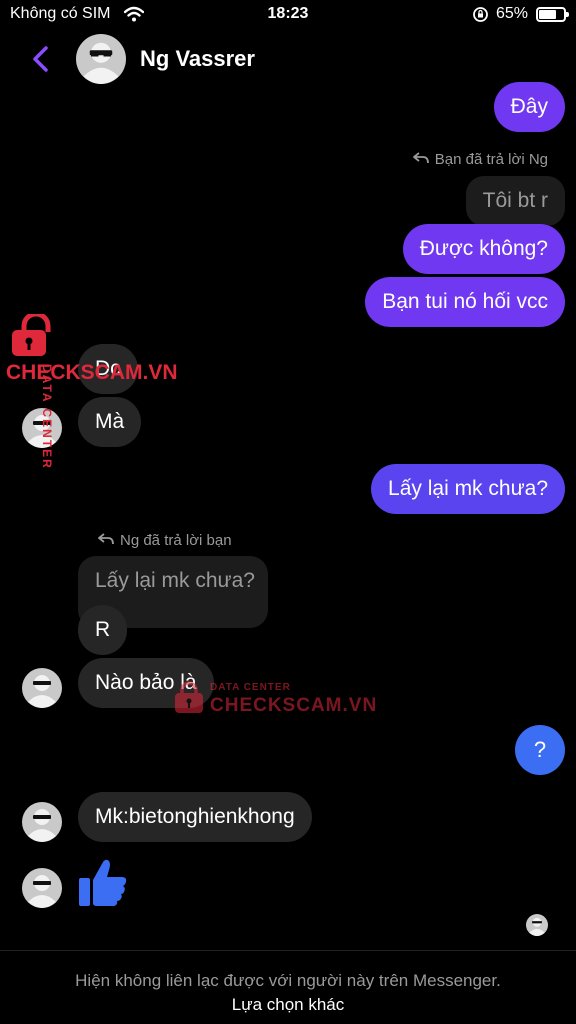  Describe the element at coordinates (468, 489) in the screenshot. I see `outgoing-message: Lấy lại mk chưa?` at that location.